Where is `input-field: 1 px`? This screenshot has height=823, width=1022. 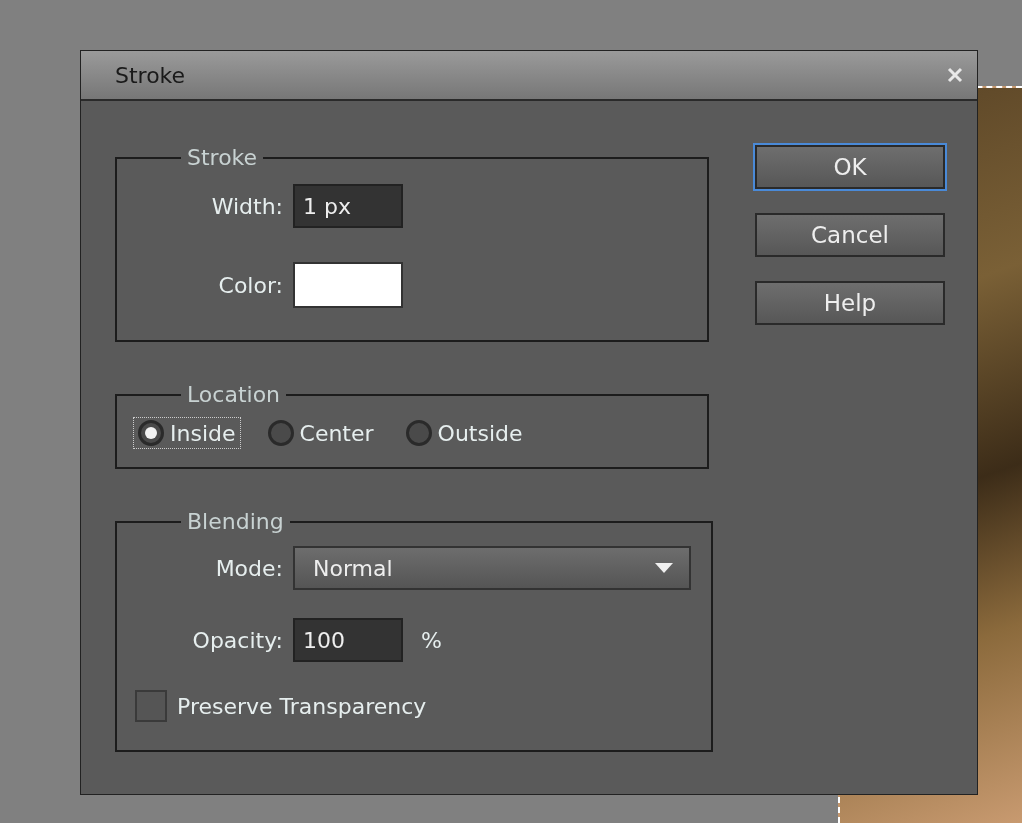 input-field: 1 px is located at coordinates (348, 206).